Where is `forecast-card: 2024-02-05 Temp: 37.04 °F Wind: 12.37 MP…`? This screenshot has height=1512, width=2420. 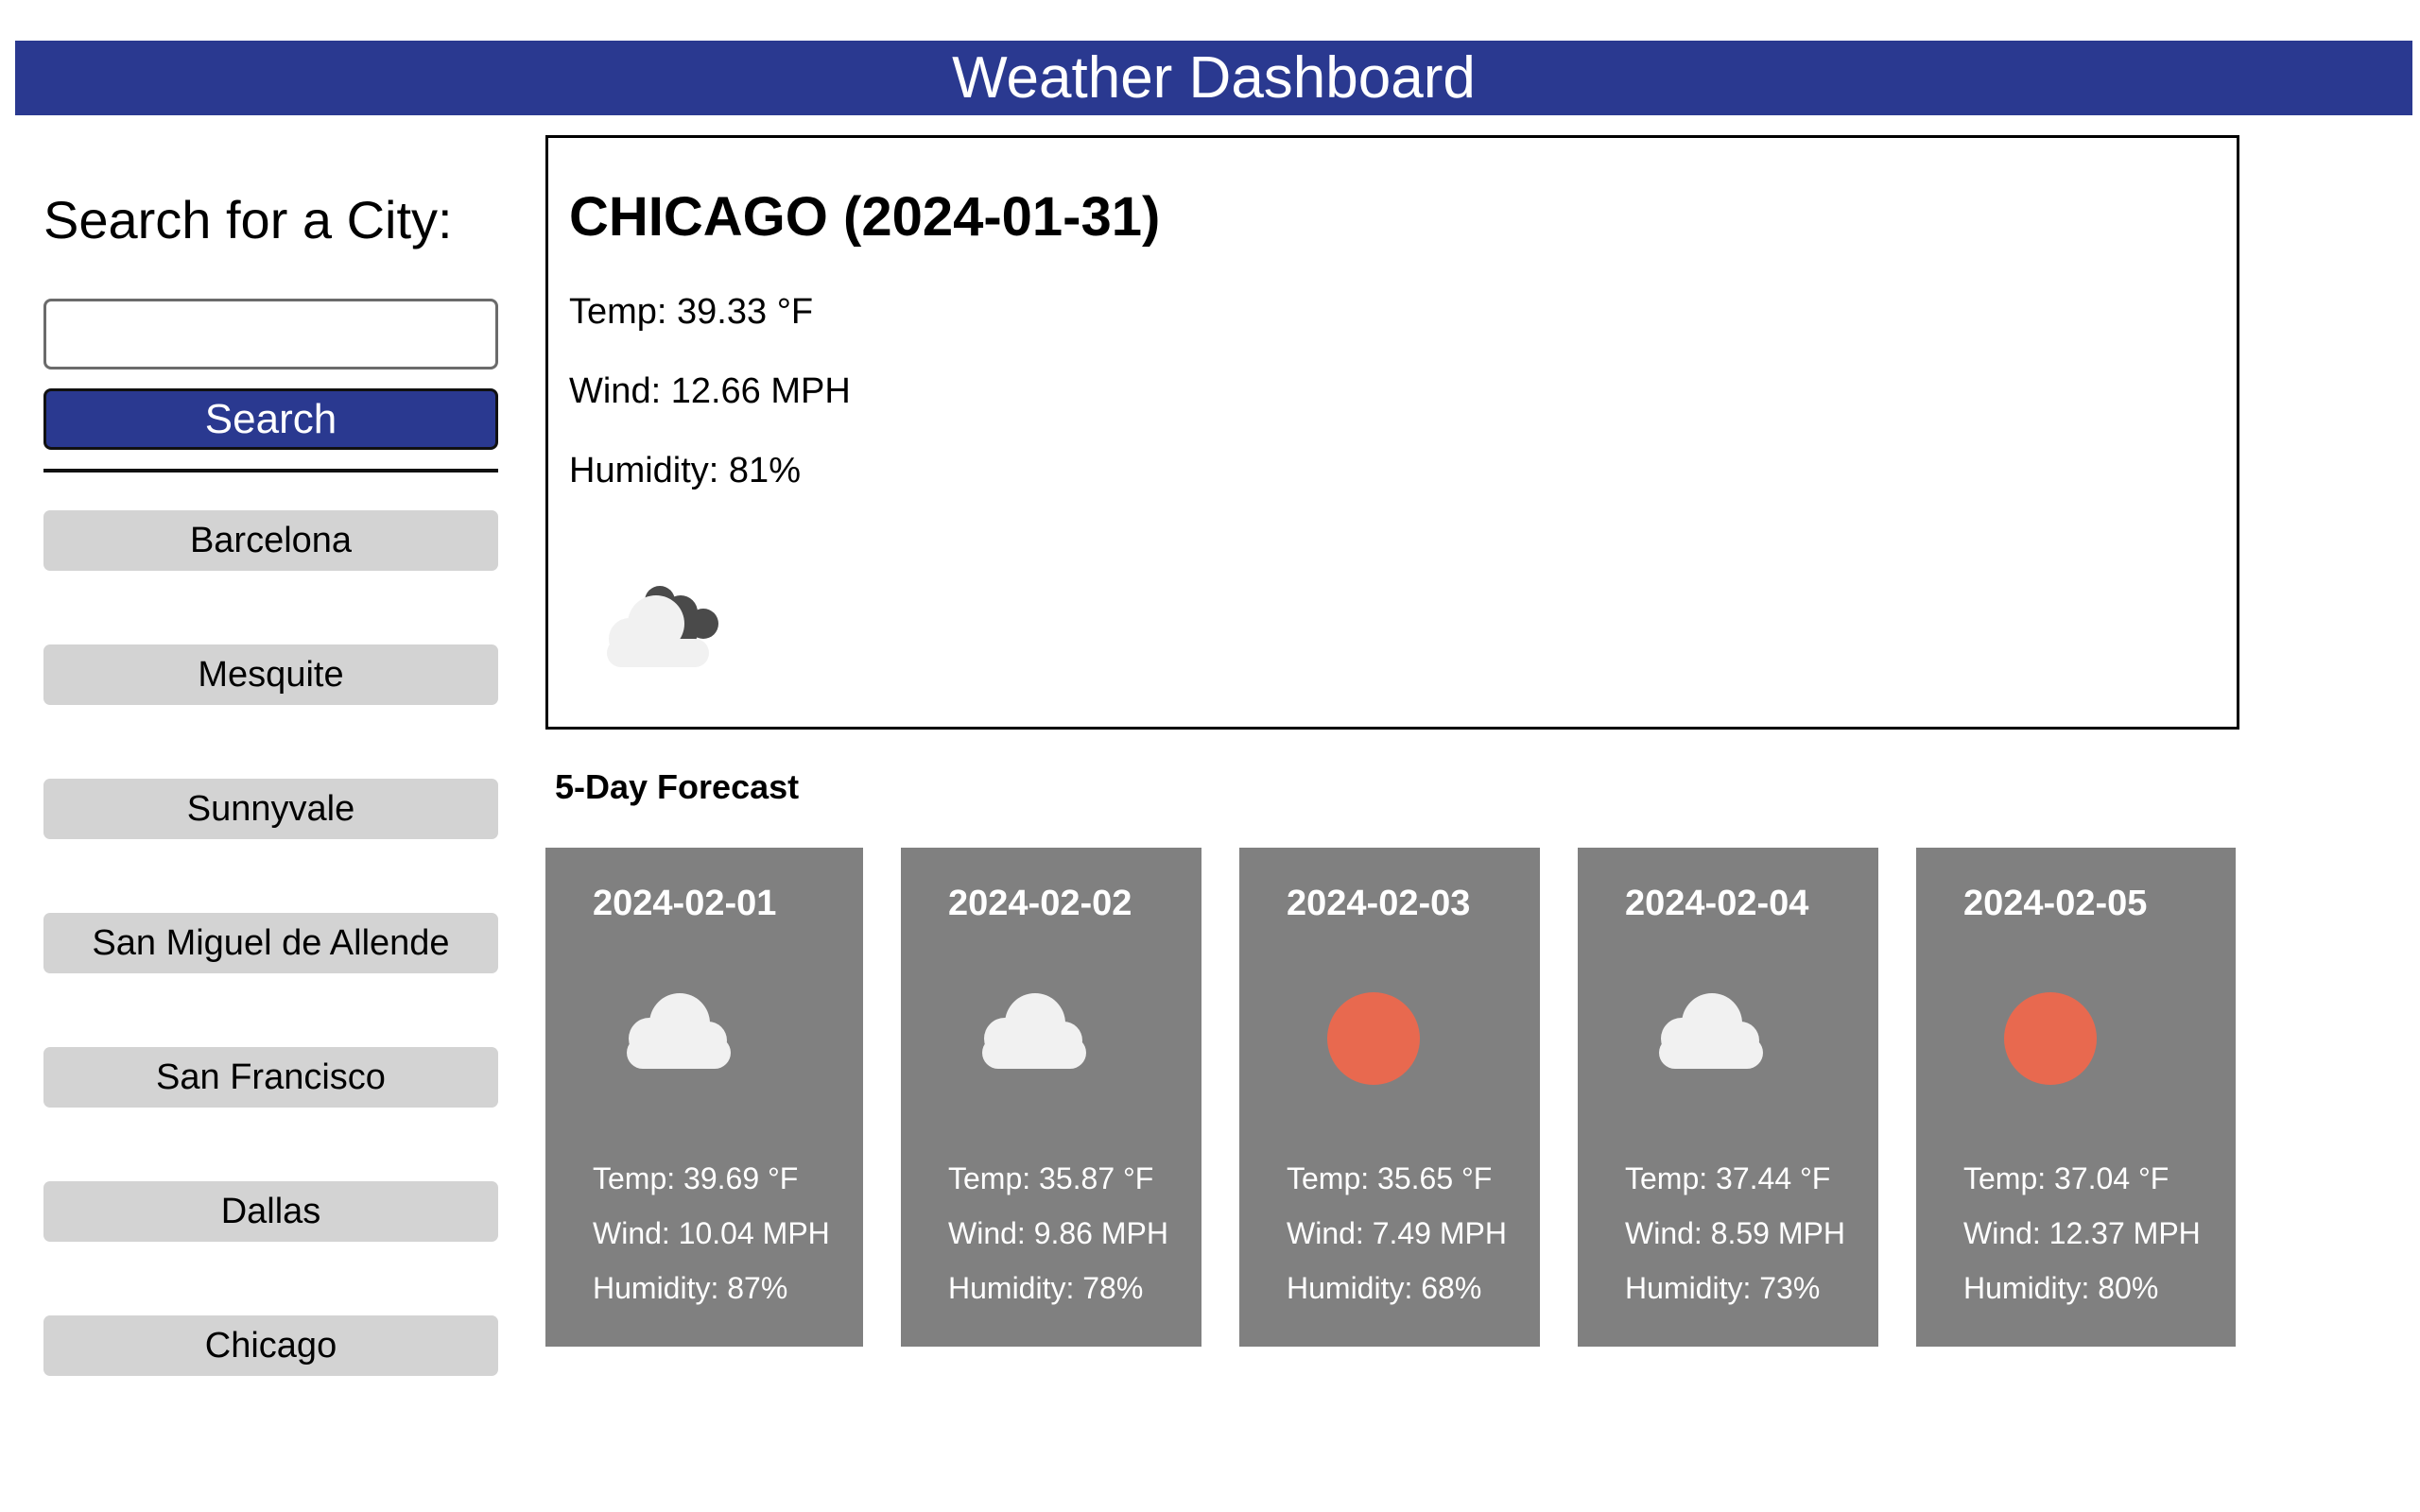 forecast-card: 2024-02-05 Temp: 37.04 °F Wind: 12.37 MP… is located at coordinates (2076, 1097).